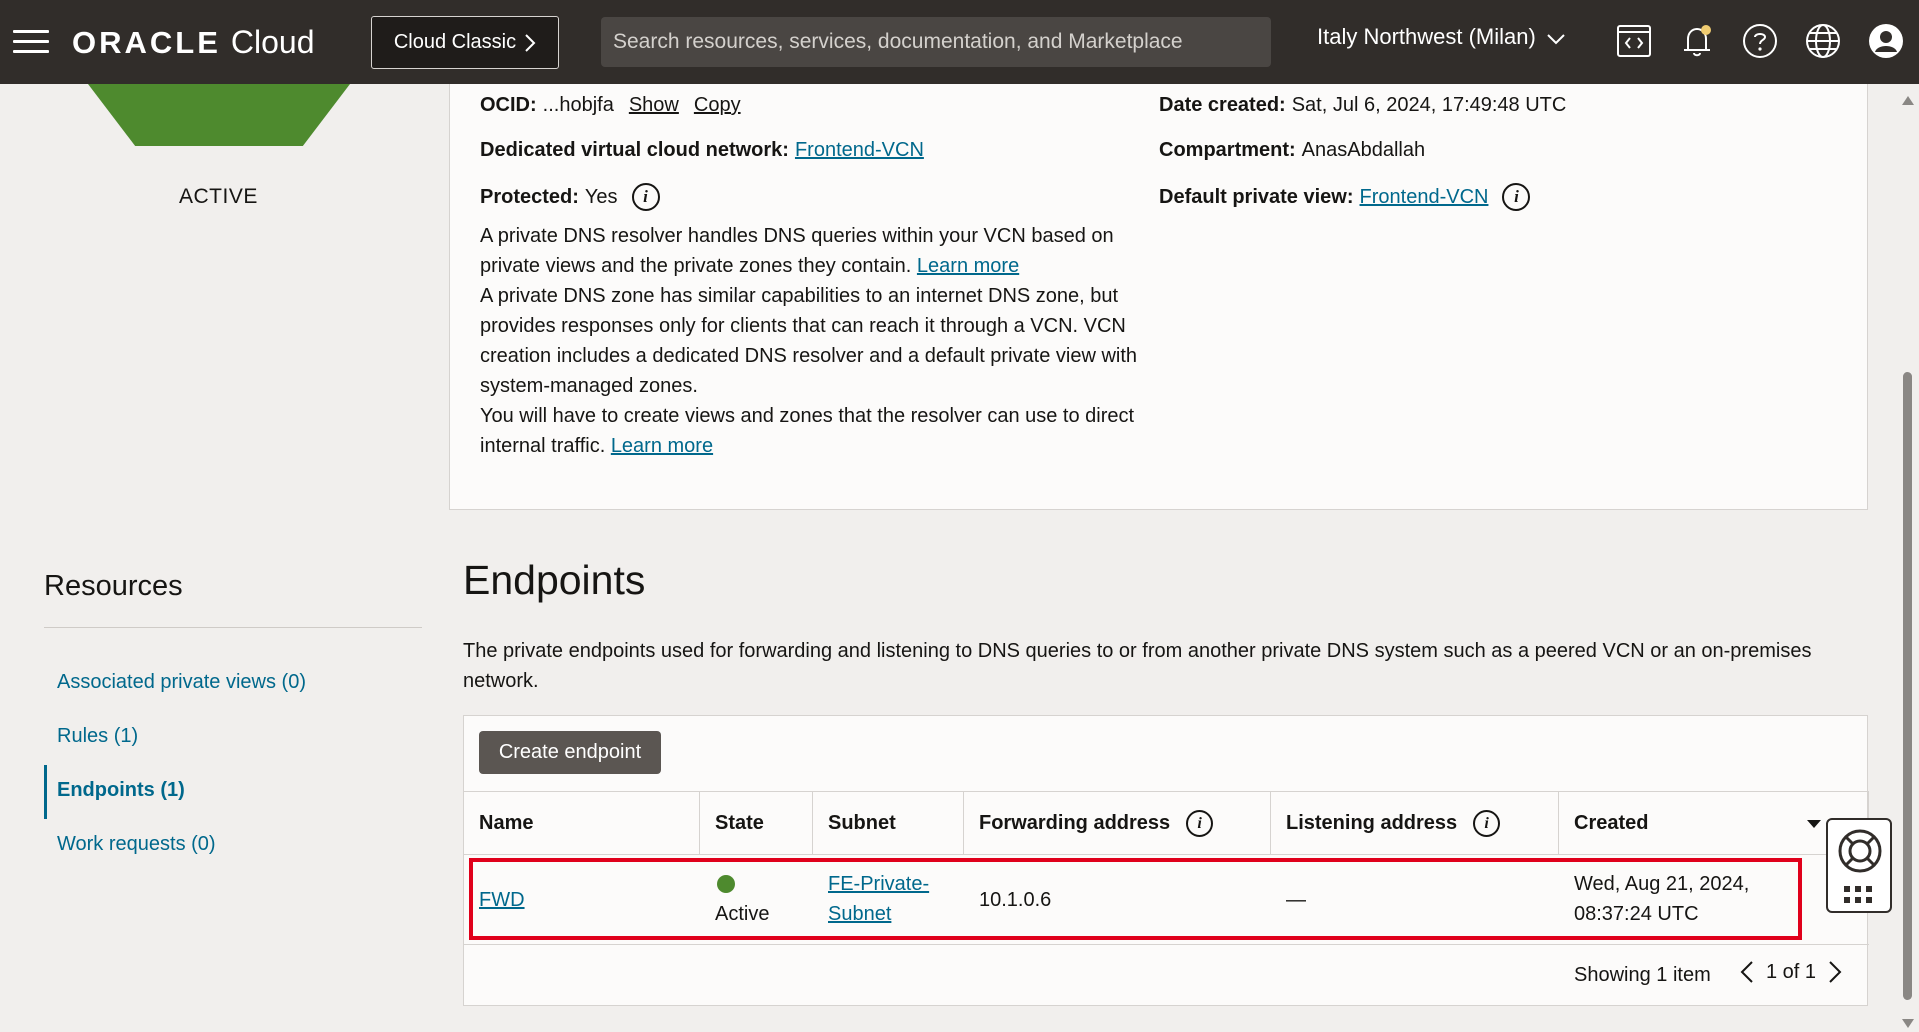 Image resolution: width=1919 pixels, height=1032 pixels. Describe the element at coordinates (554, 580) in the screenshot. I see `endpoints-title: Endpoints` at that location.